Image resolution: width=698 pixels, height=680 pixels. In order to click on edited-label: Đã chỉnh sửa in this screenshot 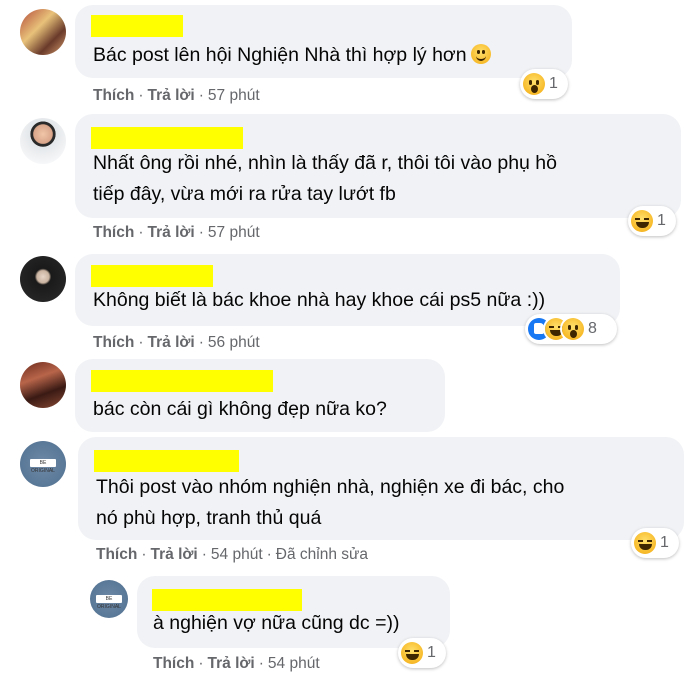, I will do `click(322, 554)`.